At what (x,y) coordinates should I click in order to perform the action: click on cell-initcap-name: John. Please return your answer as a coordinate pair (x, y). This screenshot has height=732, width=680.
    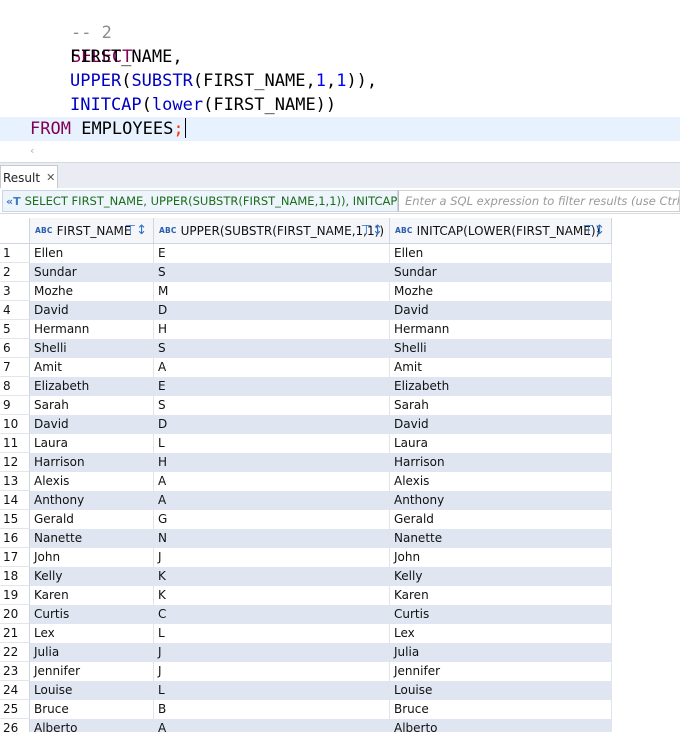
    Looking at the image, I should click on (501, 557).